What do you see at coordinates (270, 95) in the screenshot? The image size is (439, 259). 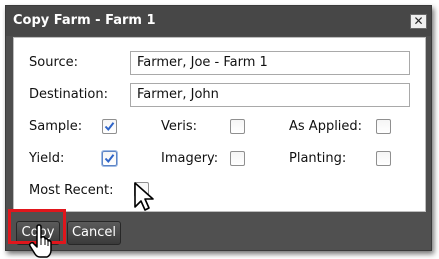 I see `destination-field: Farmer, John` at bounding box center [270, 95].